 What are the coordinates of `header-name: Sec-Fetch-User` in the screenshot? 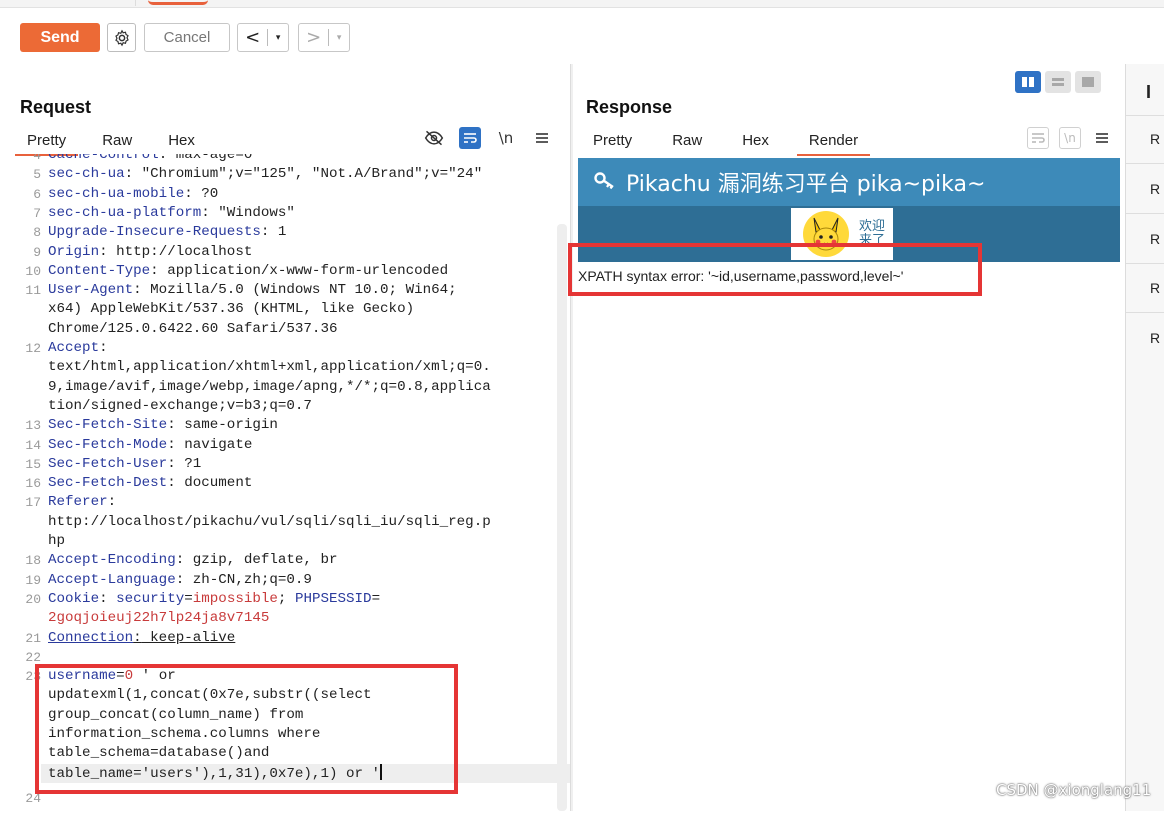 It's located at (108, 463).